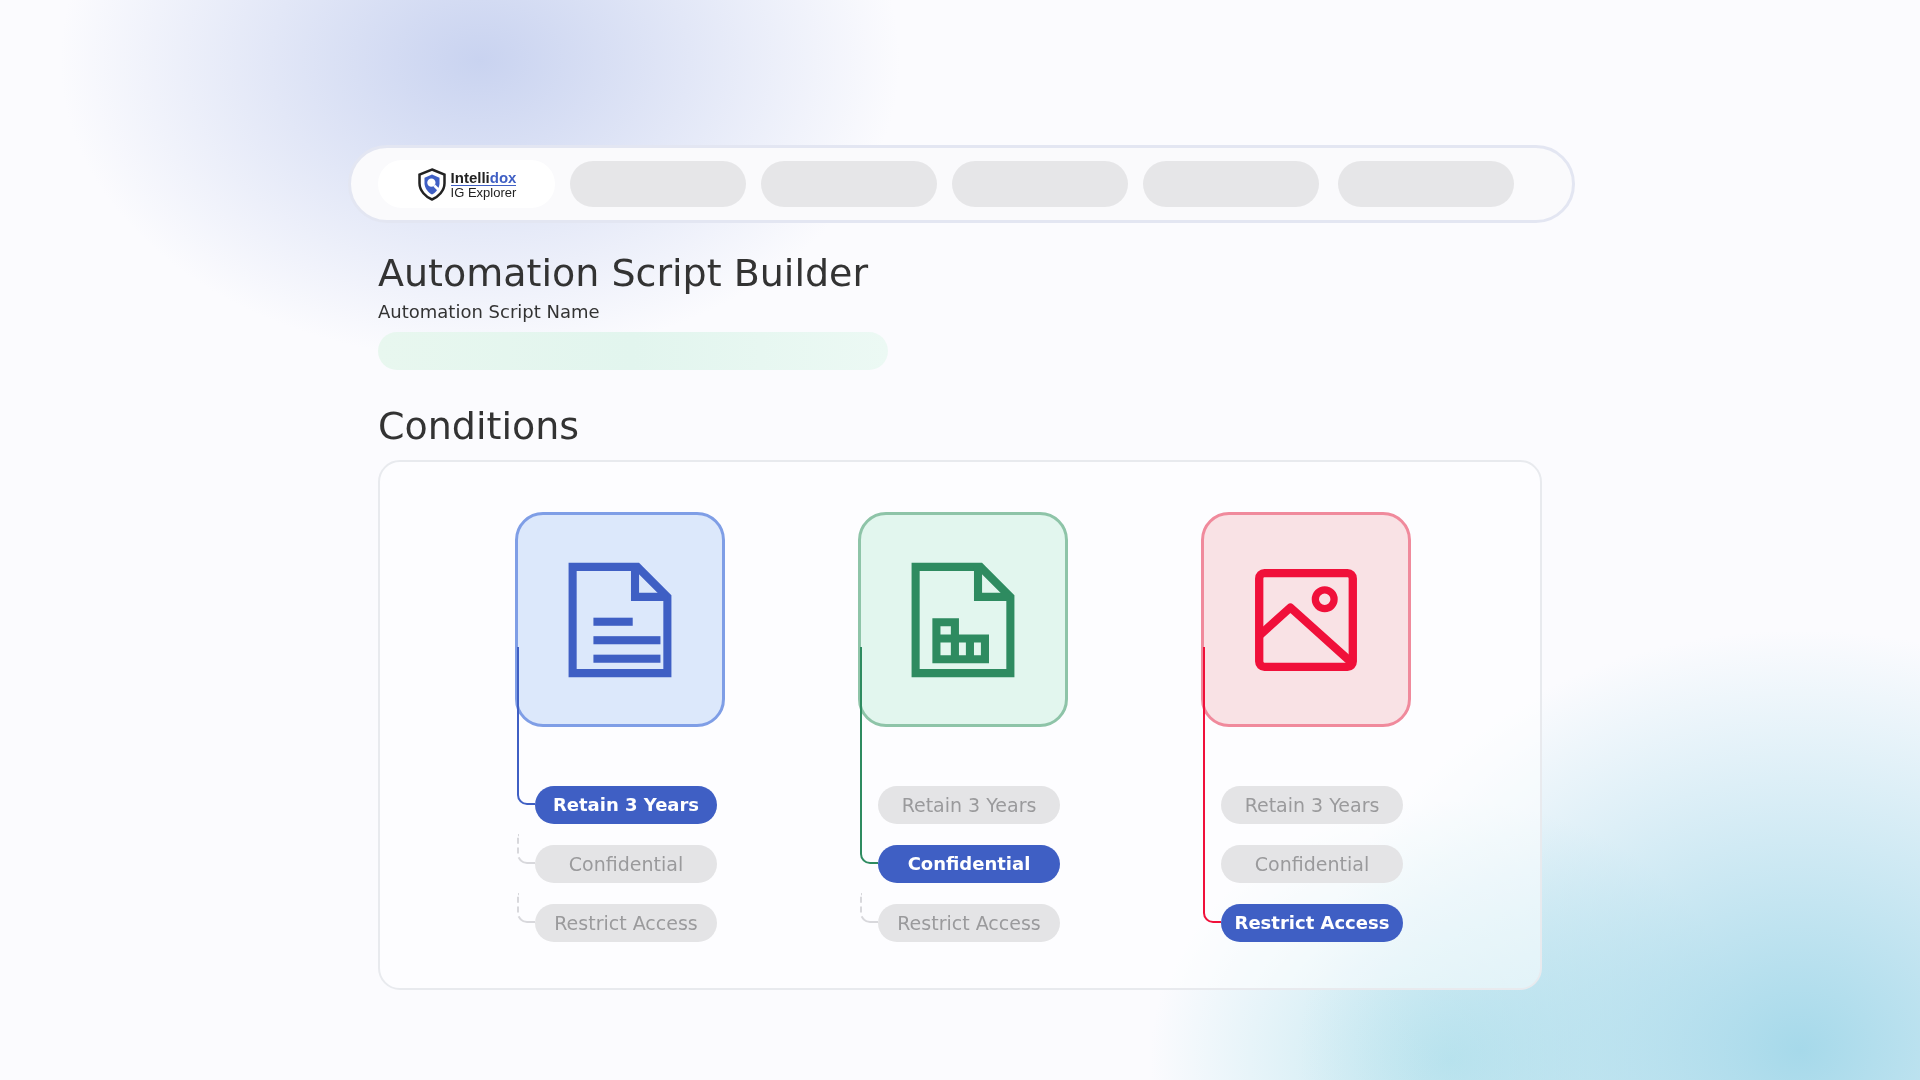 The width and height of the screenshot is (1920, 1080). Describe the element at coordinates (479, 426) in the screenshot. I see `section-heading: Conditions` at that location.